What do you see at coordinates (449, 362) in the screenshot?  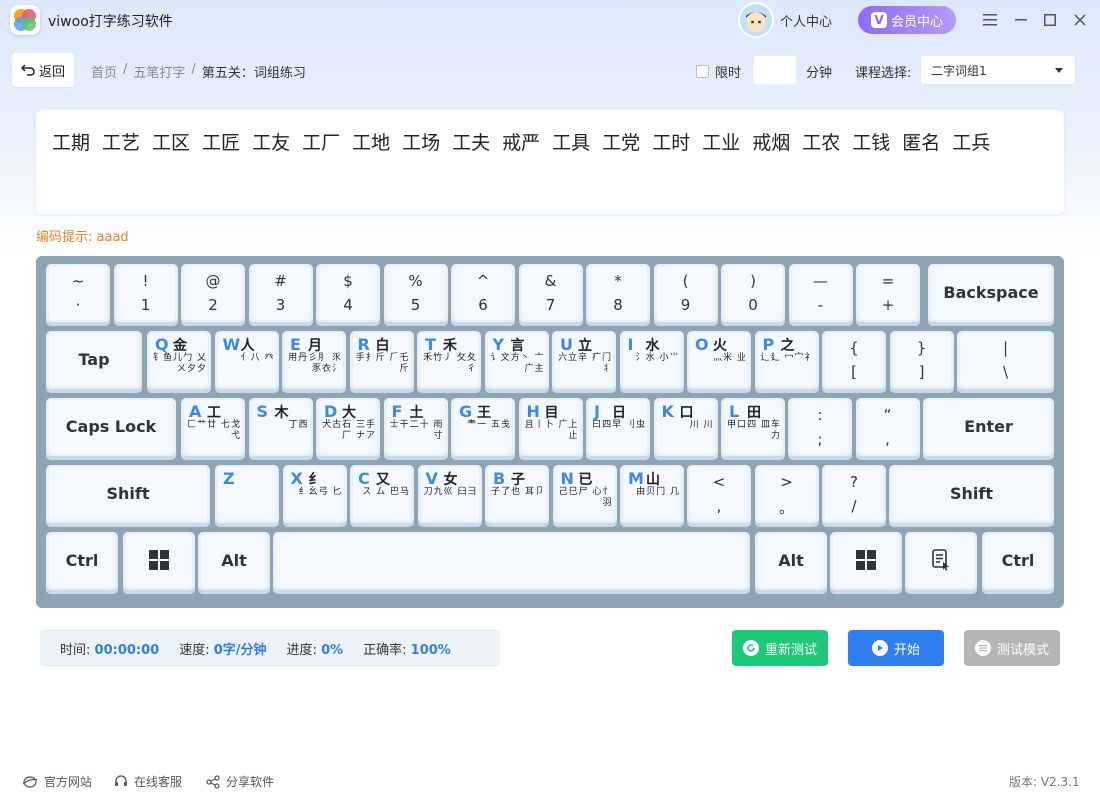 I see `key-letter-row2: T 禾禾竹丿 攵夂彳` at bounding box center [449, 362].